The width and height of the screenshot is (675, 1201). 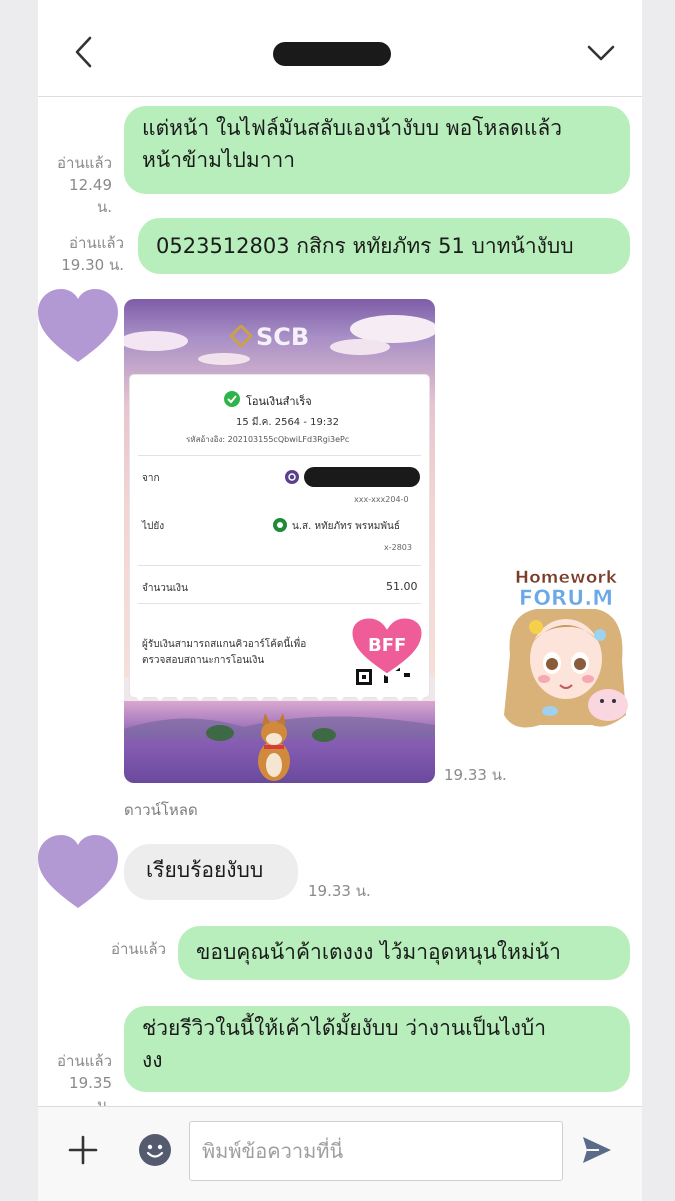 I want to click on qr-note: ผู้รับเงินสามารถสแกนคิวอาร์โค้ดนี้เพื่อ, so click(x=224, y=644).